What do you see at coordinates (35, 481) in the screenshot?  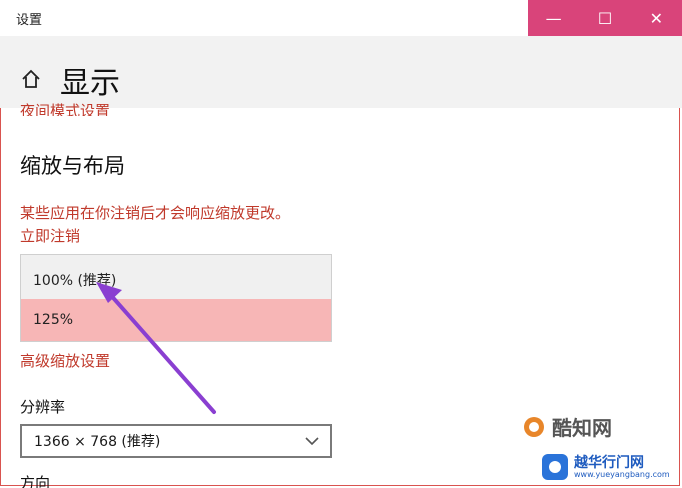 I see `orientation-label: 方向` at bounding box center [35, 481].